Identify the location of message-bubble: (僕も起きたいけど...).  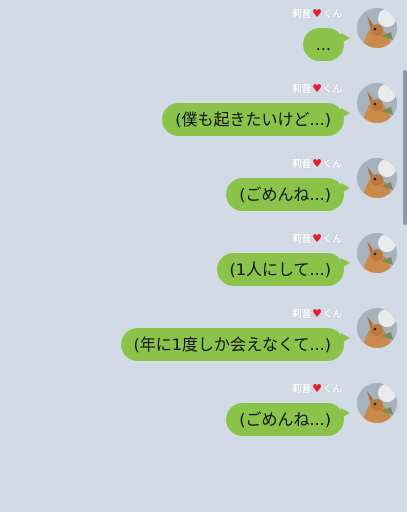
(256, 119).